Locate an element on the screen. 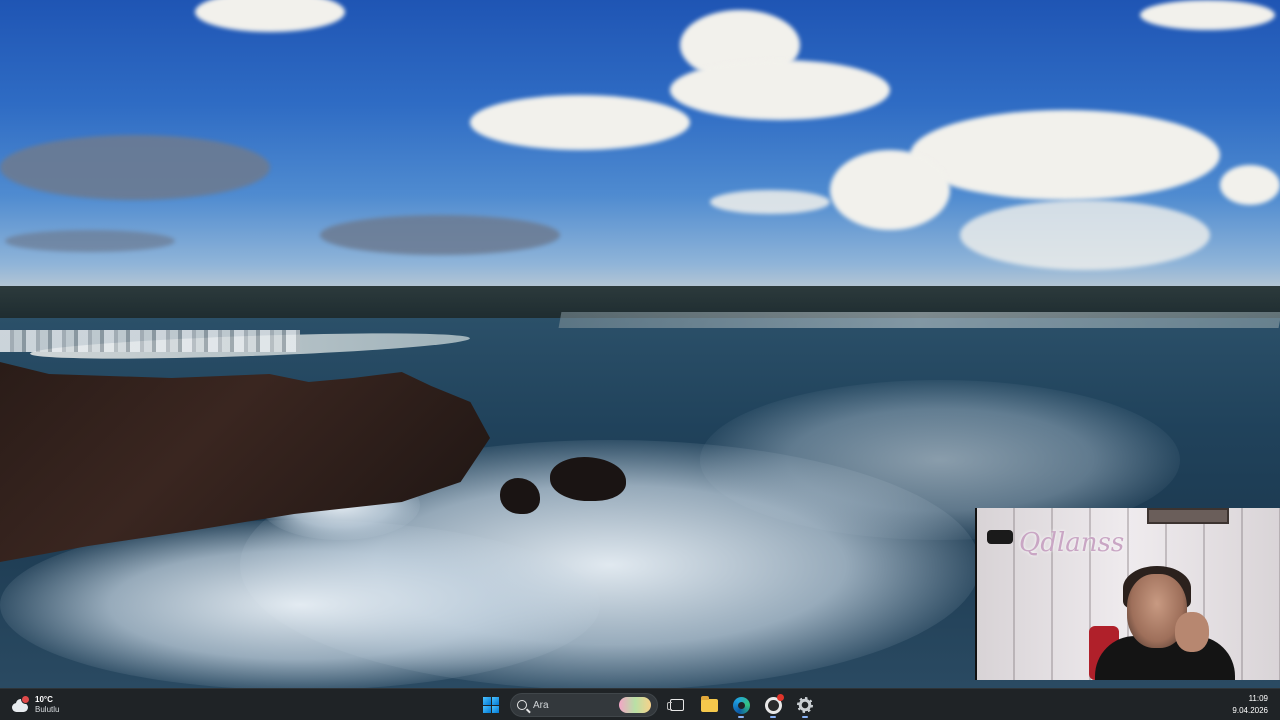 This screenshot has width=1280, height=720. task-view-button is located at coordinates (677, 705).